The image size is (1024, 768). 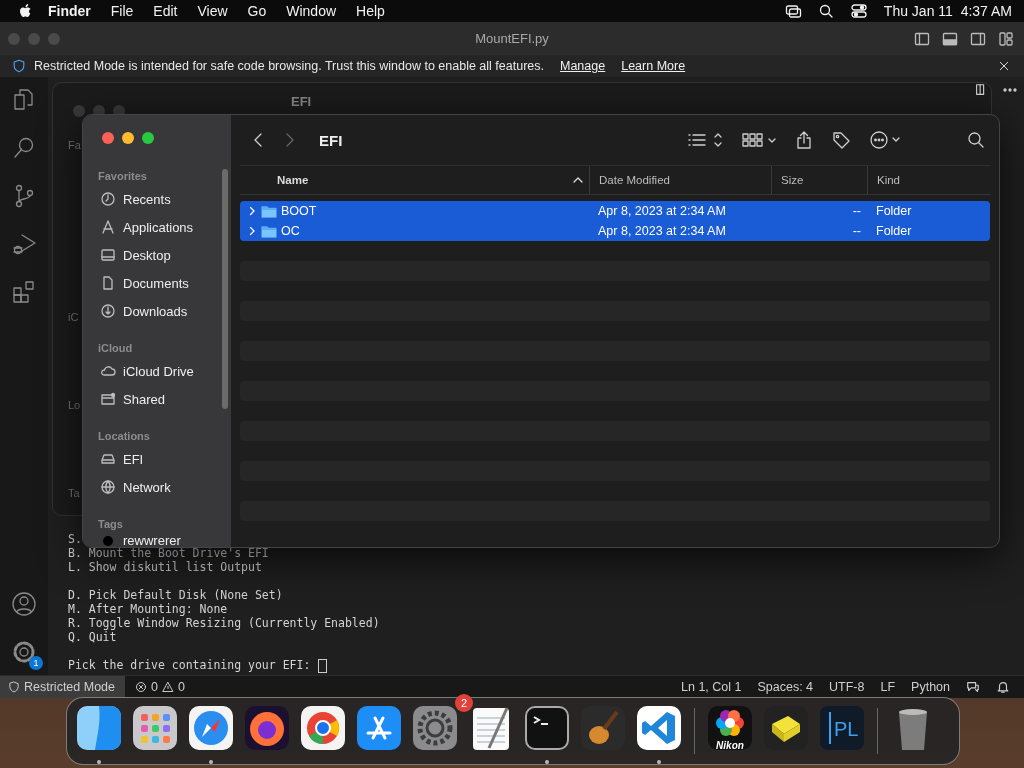 What do you see at coordinates (888, 687) in the screenshot?
I see `status-item: LF` at bounding box center [888, 687].